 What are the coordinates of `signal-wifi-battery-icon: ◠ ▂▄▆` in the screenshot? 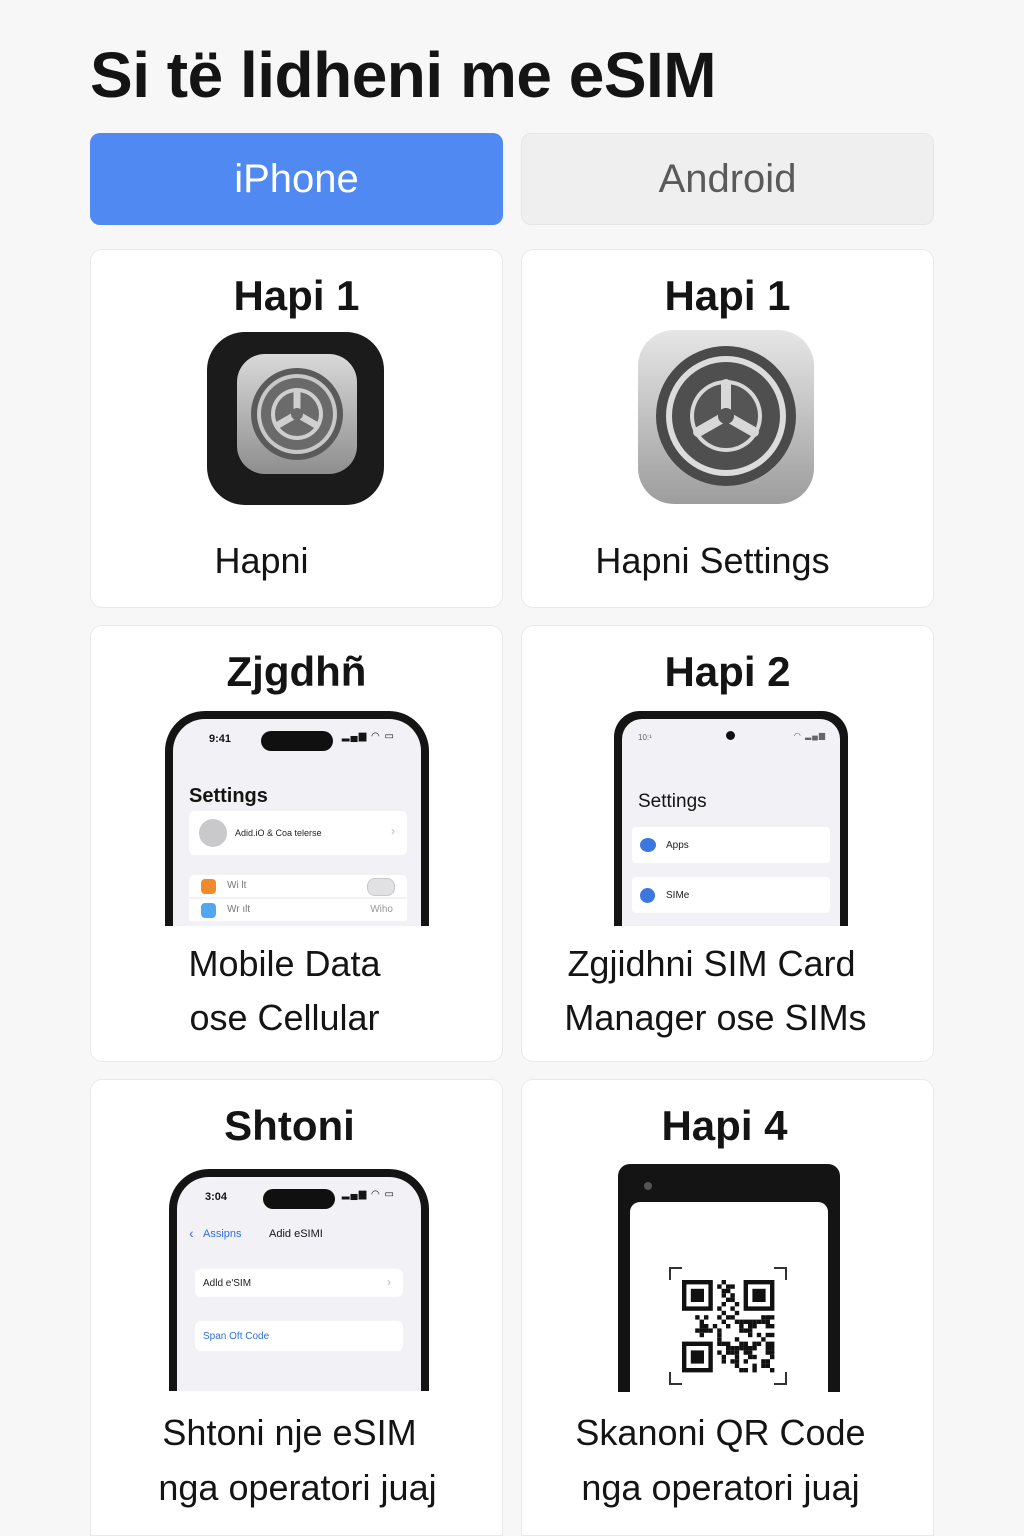 It's located at (809, 735).